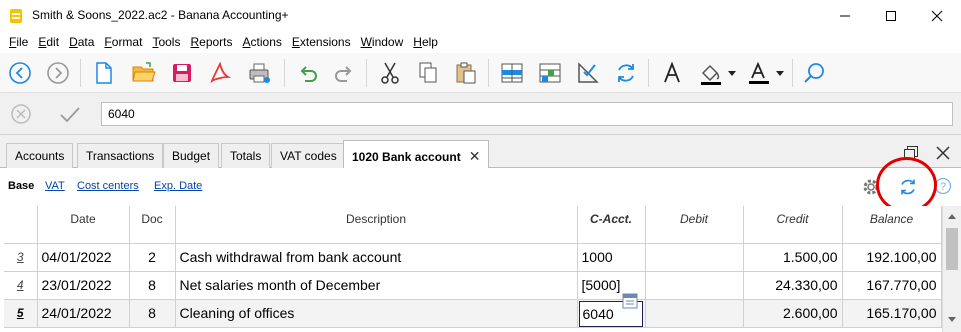  What do you see at coordinates (22, 42) in the screenshot?
I see `menu-label: ile` at bounding box center [22, 42].